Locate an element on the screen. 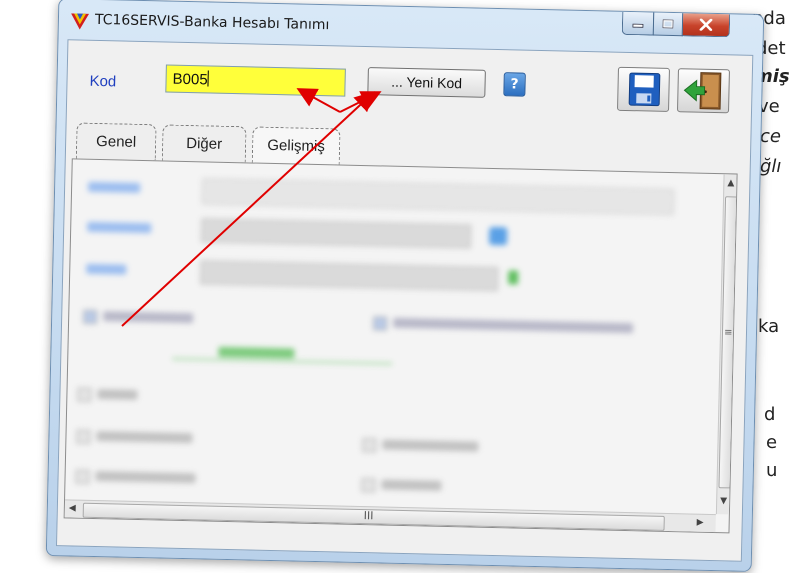  doc-text-fragment: e is located at coordinates (772, 442).